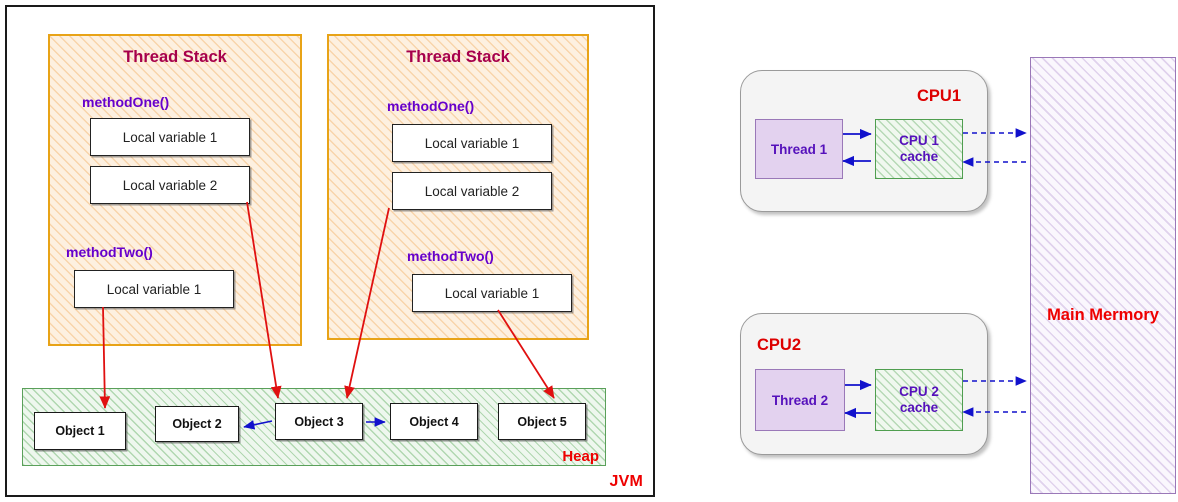  What do you see at coordinates (580, 456) in the screenshot?
I see `heap-label: Heap` at bounding box center [580, 456].